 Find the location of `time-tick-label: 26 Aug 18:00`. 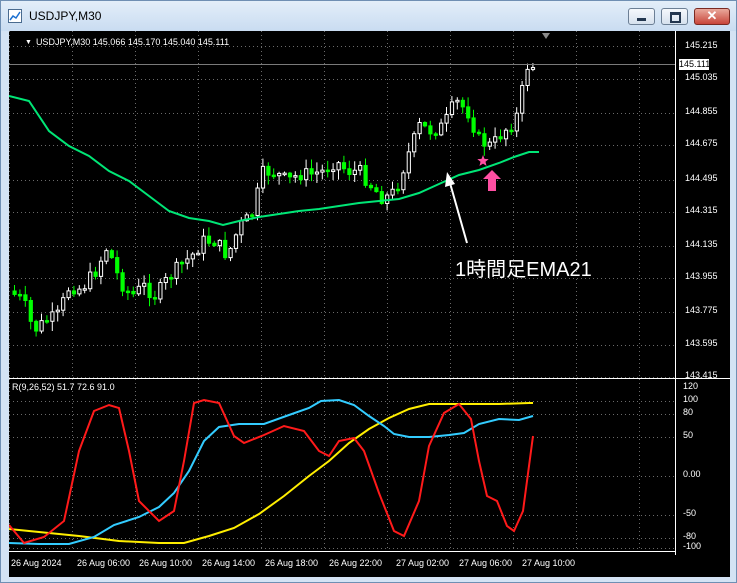

time-tick-label: 26 Aug 18:00 is located at coordinates (292, 563).